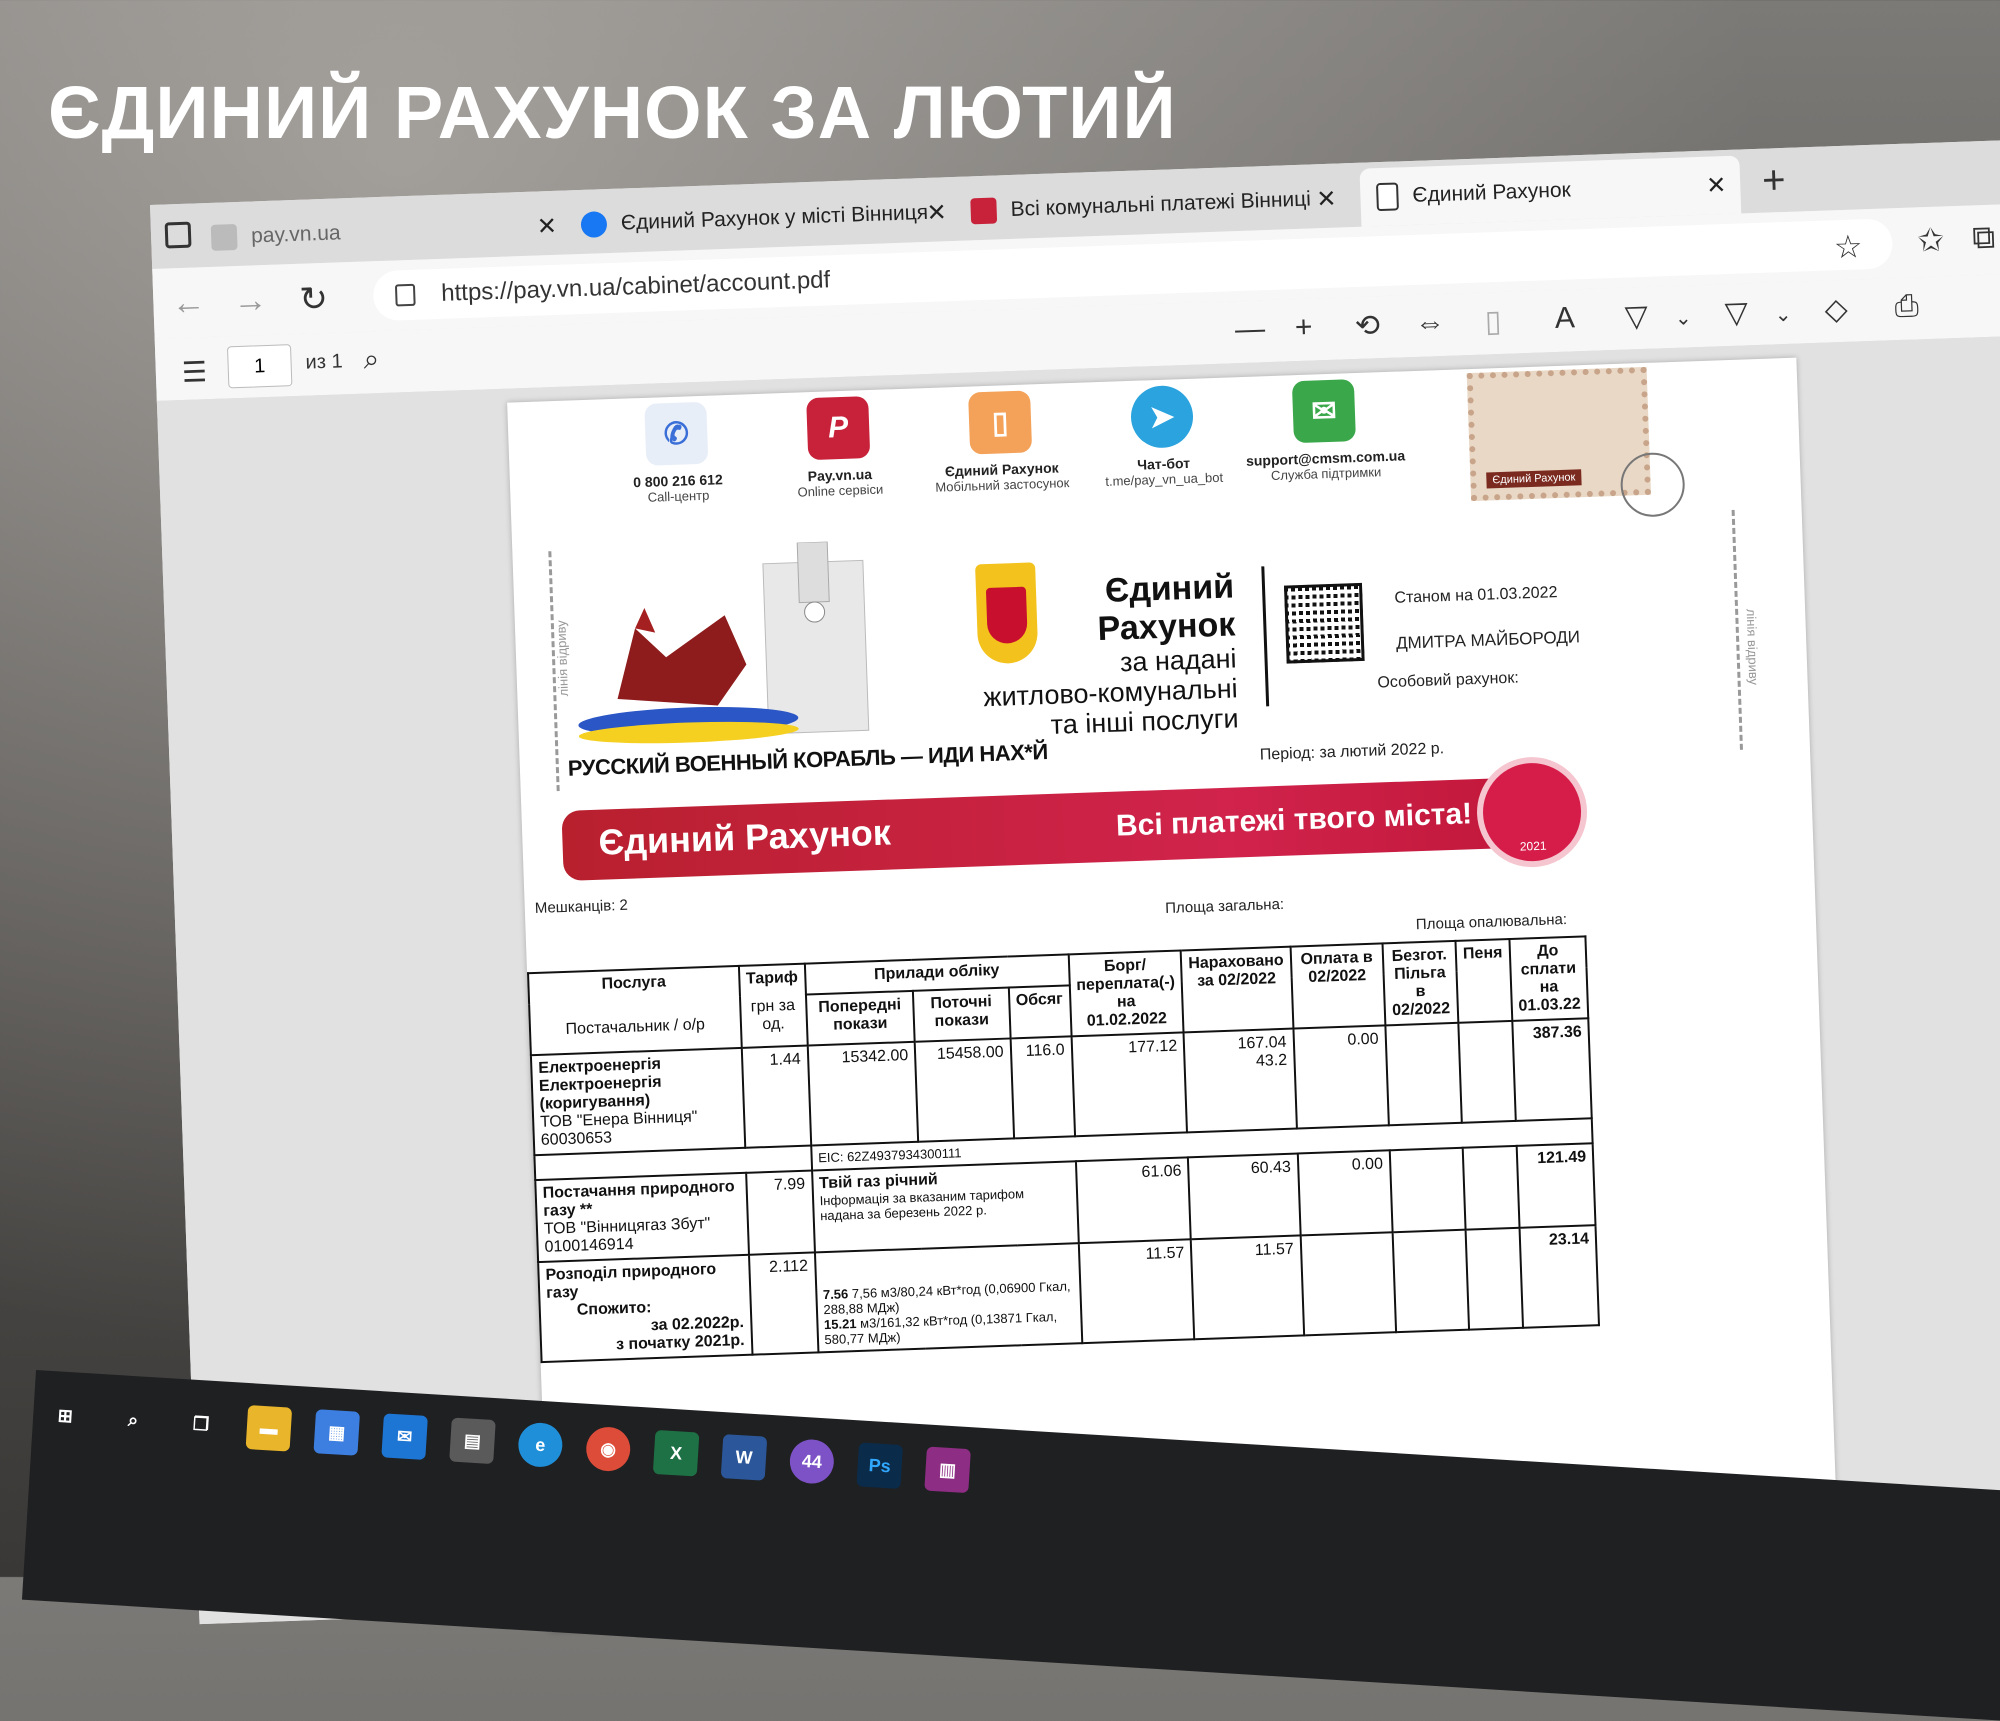  I want to click on divider, so click(1265, 636).